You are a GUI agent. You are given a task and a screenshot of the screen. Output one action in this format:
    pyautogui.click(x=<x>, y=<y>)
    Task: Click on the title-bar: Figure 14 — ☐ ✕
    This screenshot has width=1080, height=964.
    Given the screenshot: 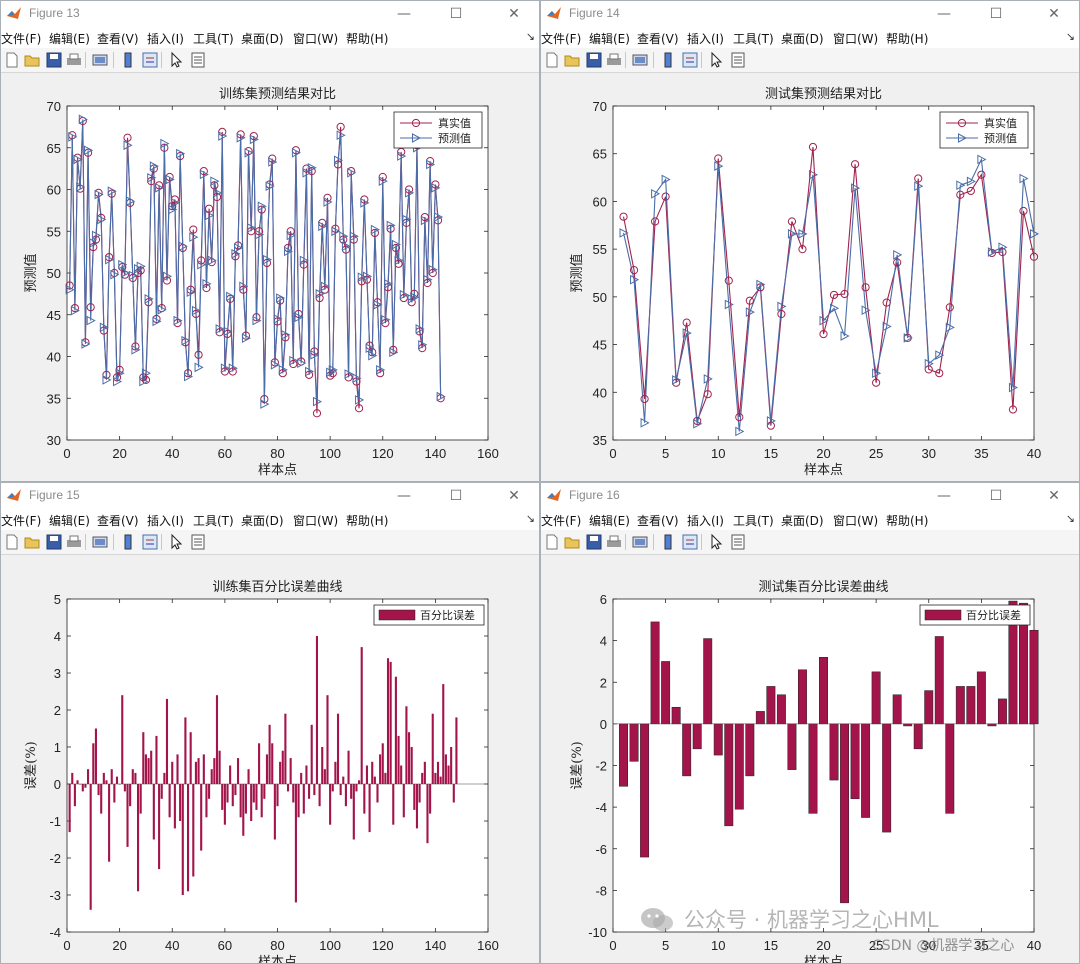 What is the action you would take?
    pyautogui.click(x=810, y=14)
    